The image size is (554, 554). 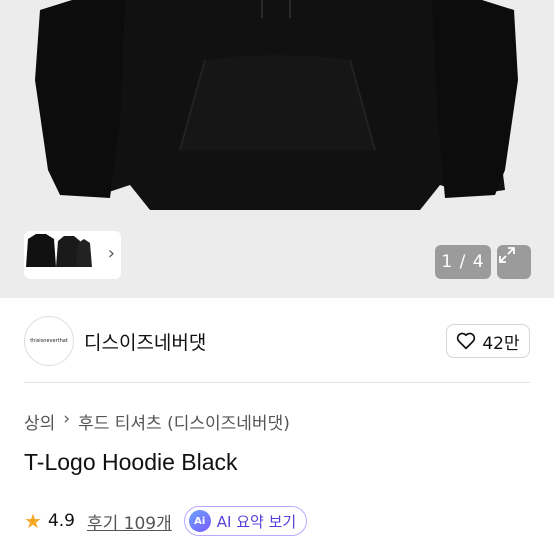 What do you see at coordinates (501, 343) in the screenshot?
I see `like-count: 42만` at bounding box center [501, 343].